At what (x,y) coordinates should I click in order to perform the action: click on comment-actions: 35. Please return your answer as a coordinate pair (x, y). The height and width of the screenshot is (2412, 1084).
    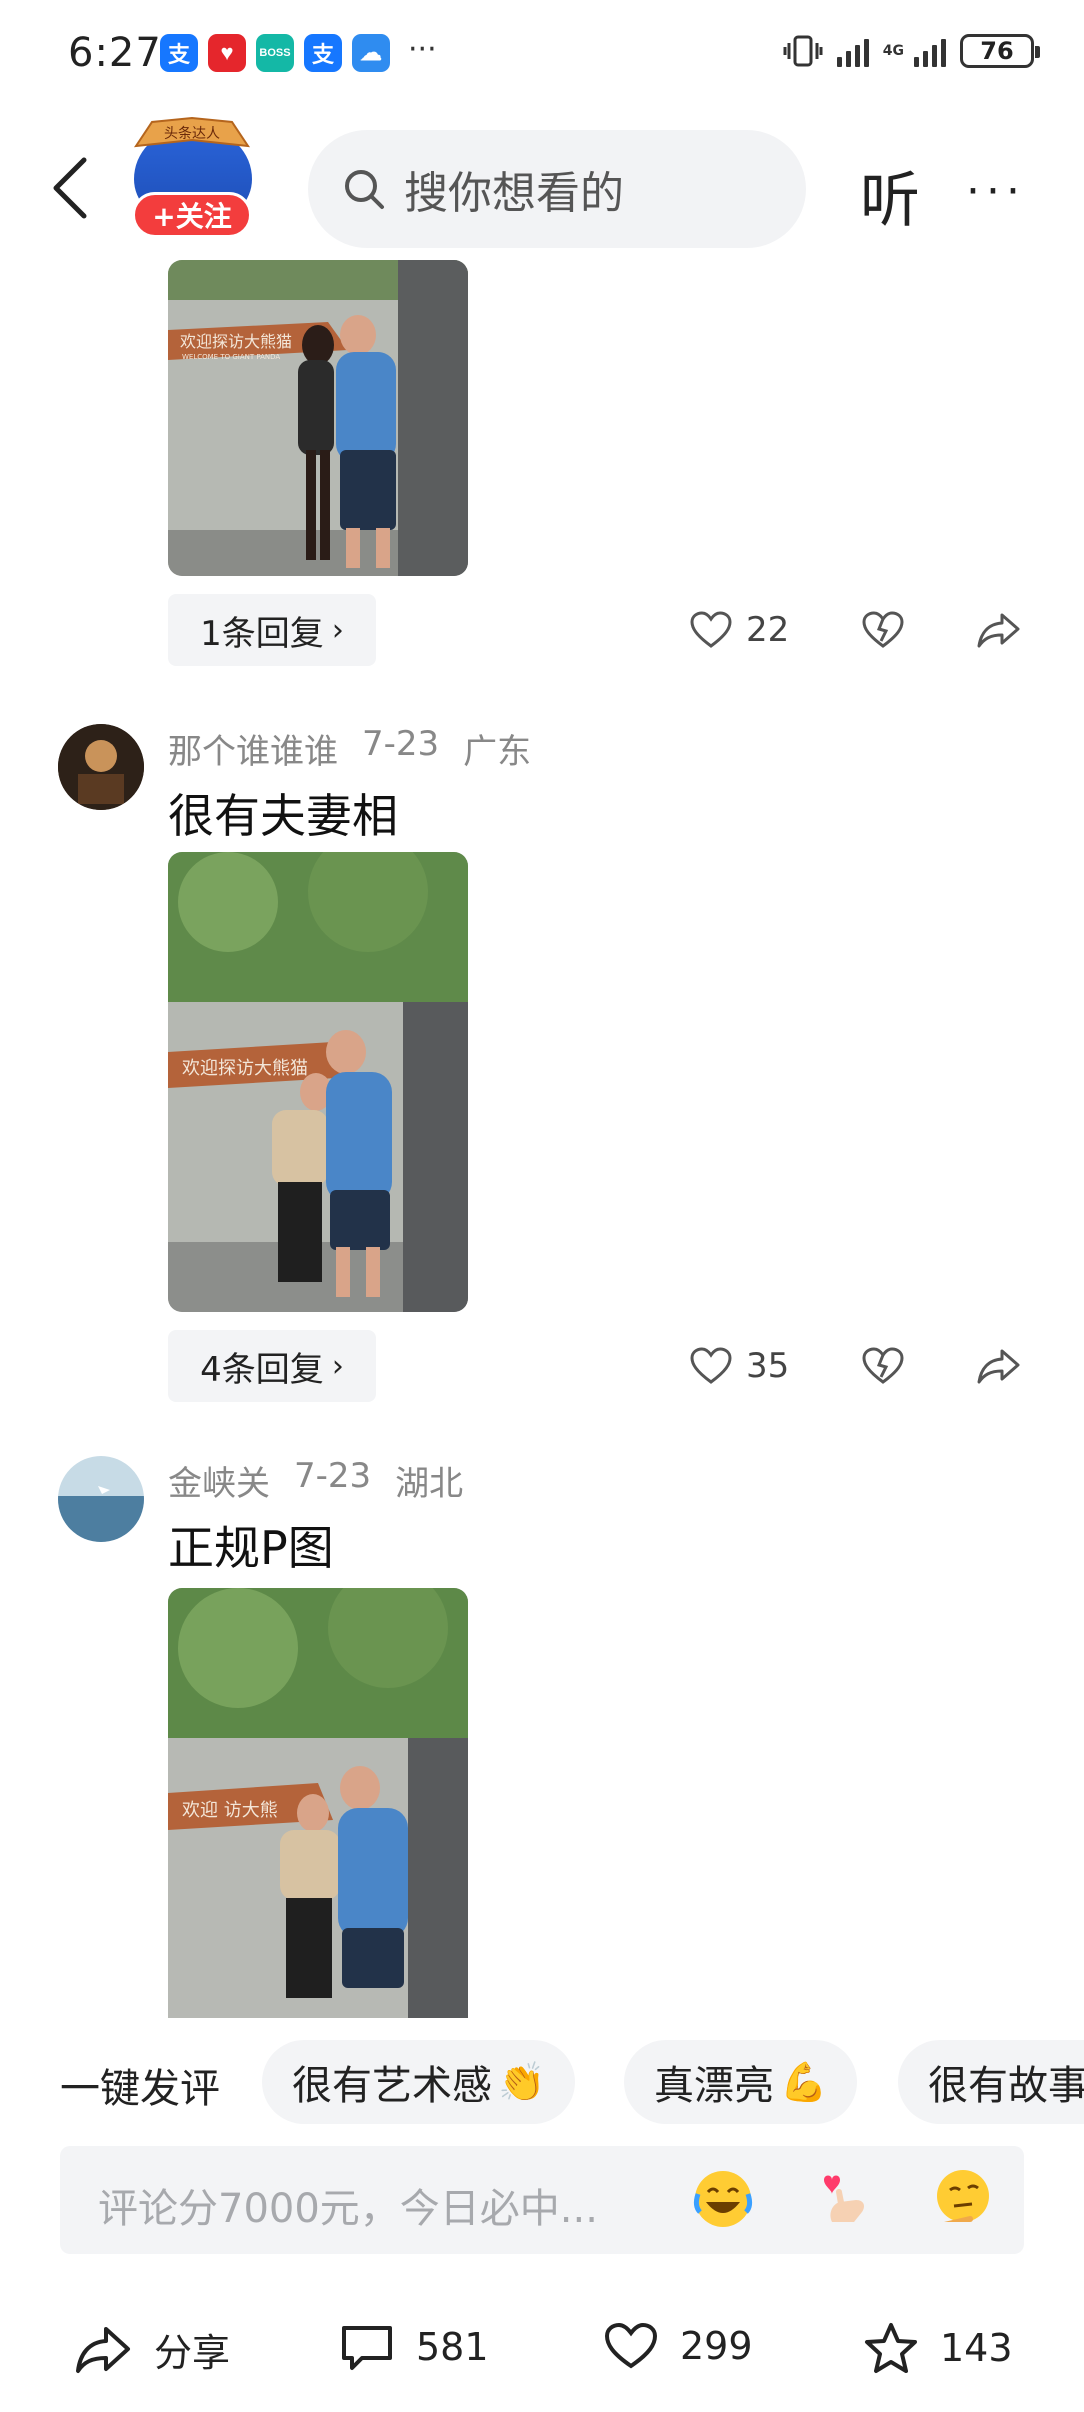
    Looking at the image, I should click on (860, 1366).